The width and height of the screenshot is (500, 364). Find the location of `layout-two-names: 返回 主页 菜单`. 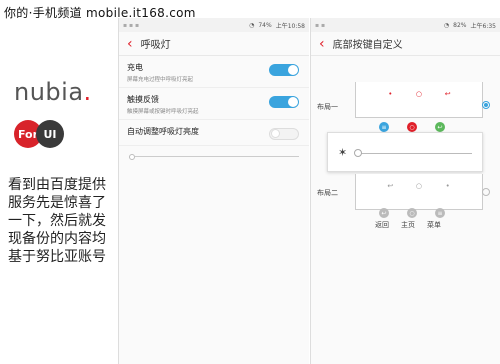

layout-two-names: 返回 主页 菜单 is located at coordinates (408, 225).